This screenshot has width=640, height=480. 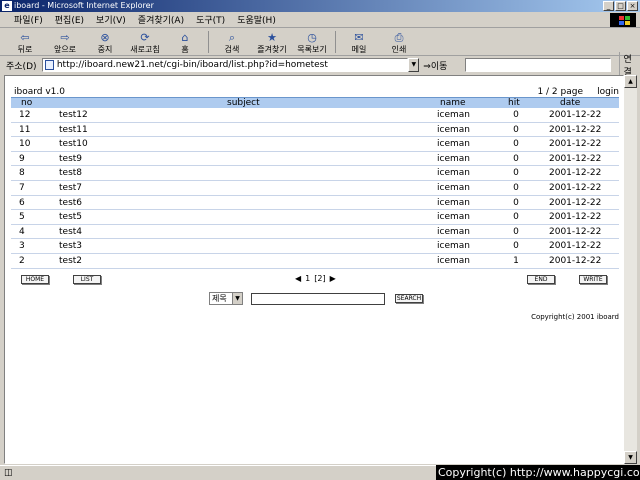 I want to click on back-button: ⇦ 뒤로, so click(x=25, y=43).